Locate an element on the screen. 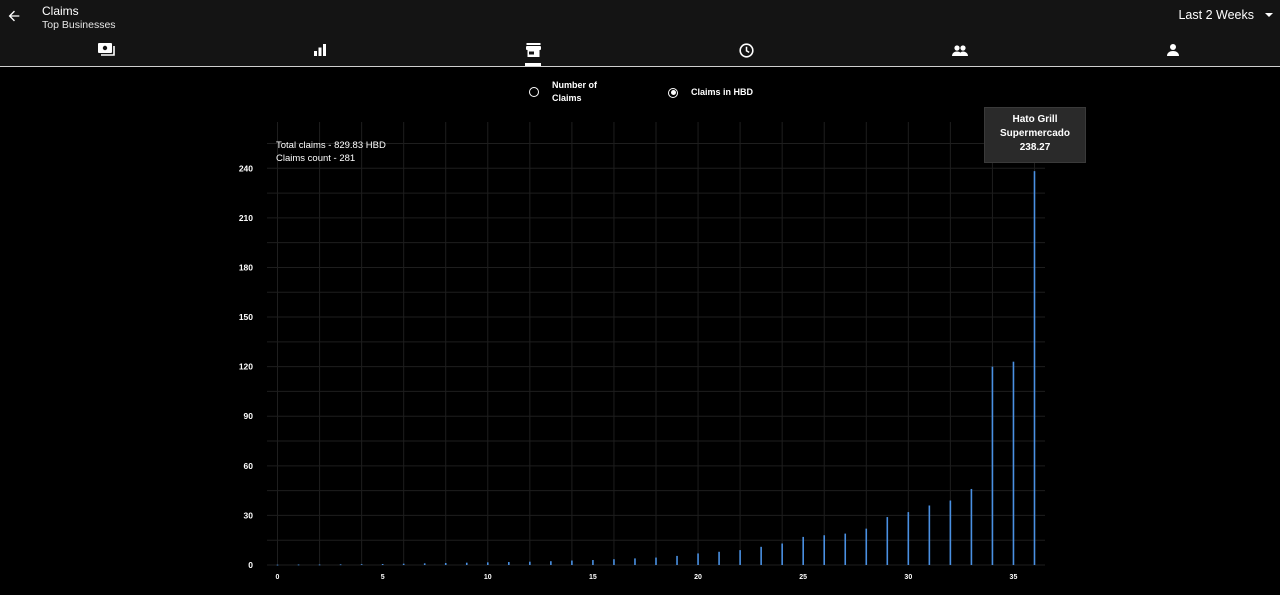 The image size is (1280, 595). x-tick-label: 35 is located at coordinates (1014, 577).